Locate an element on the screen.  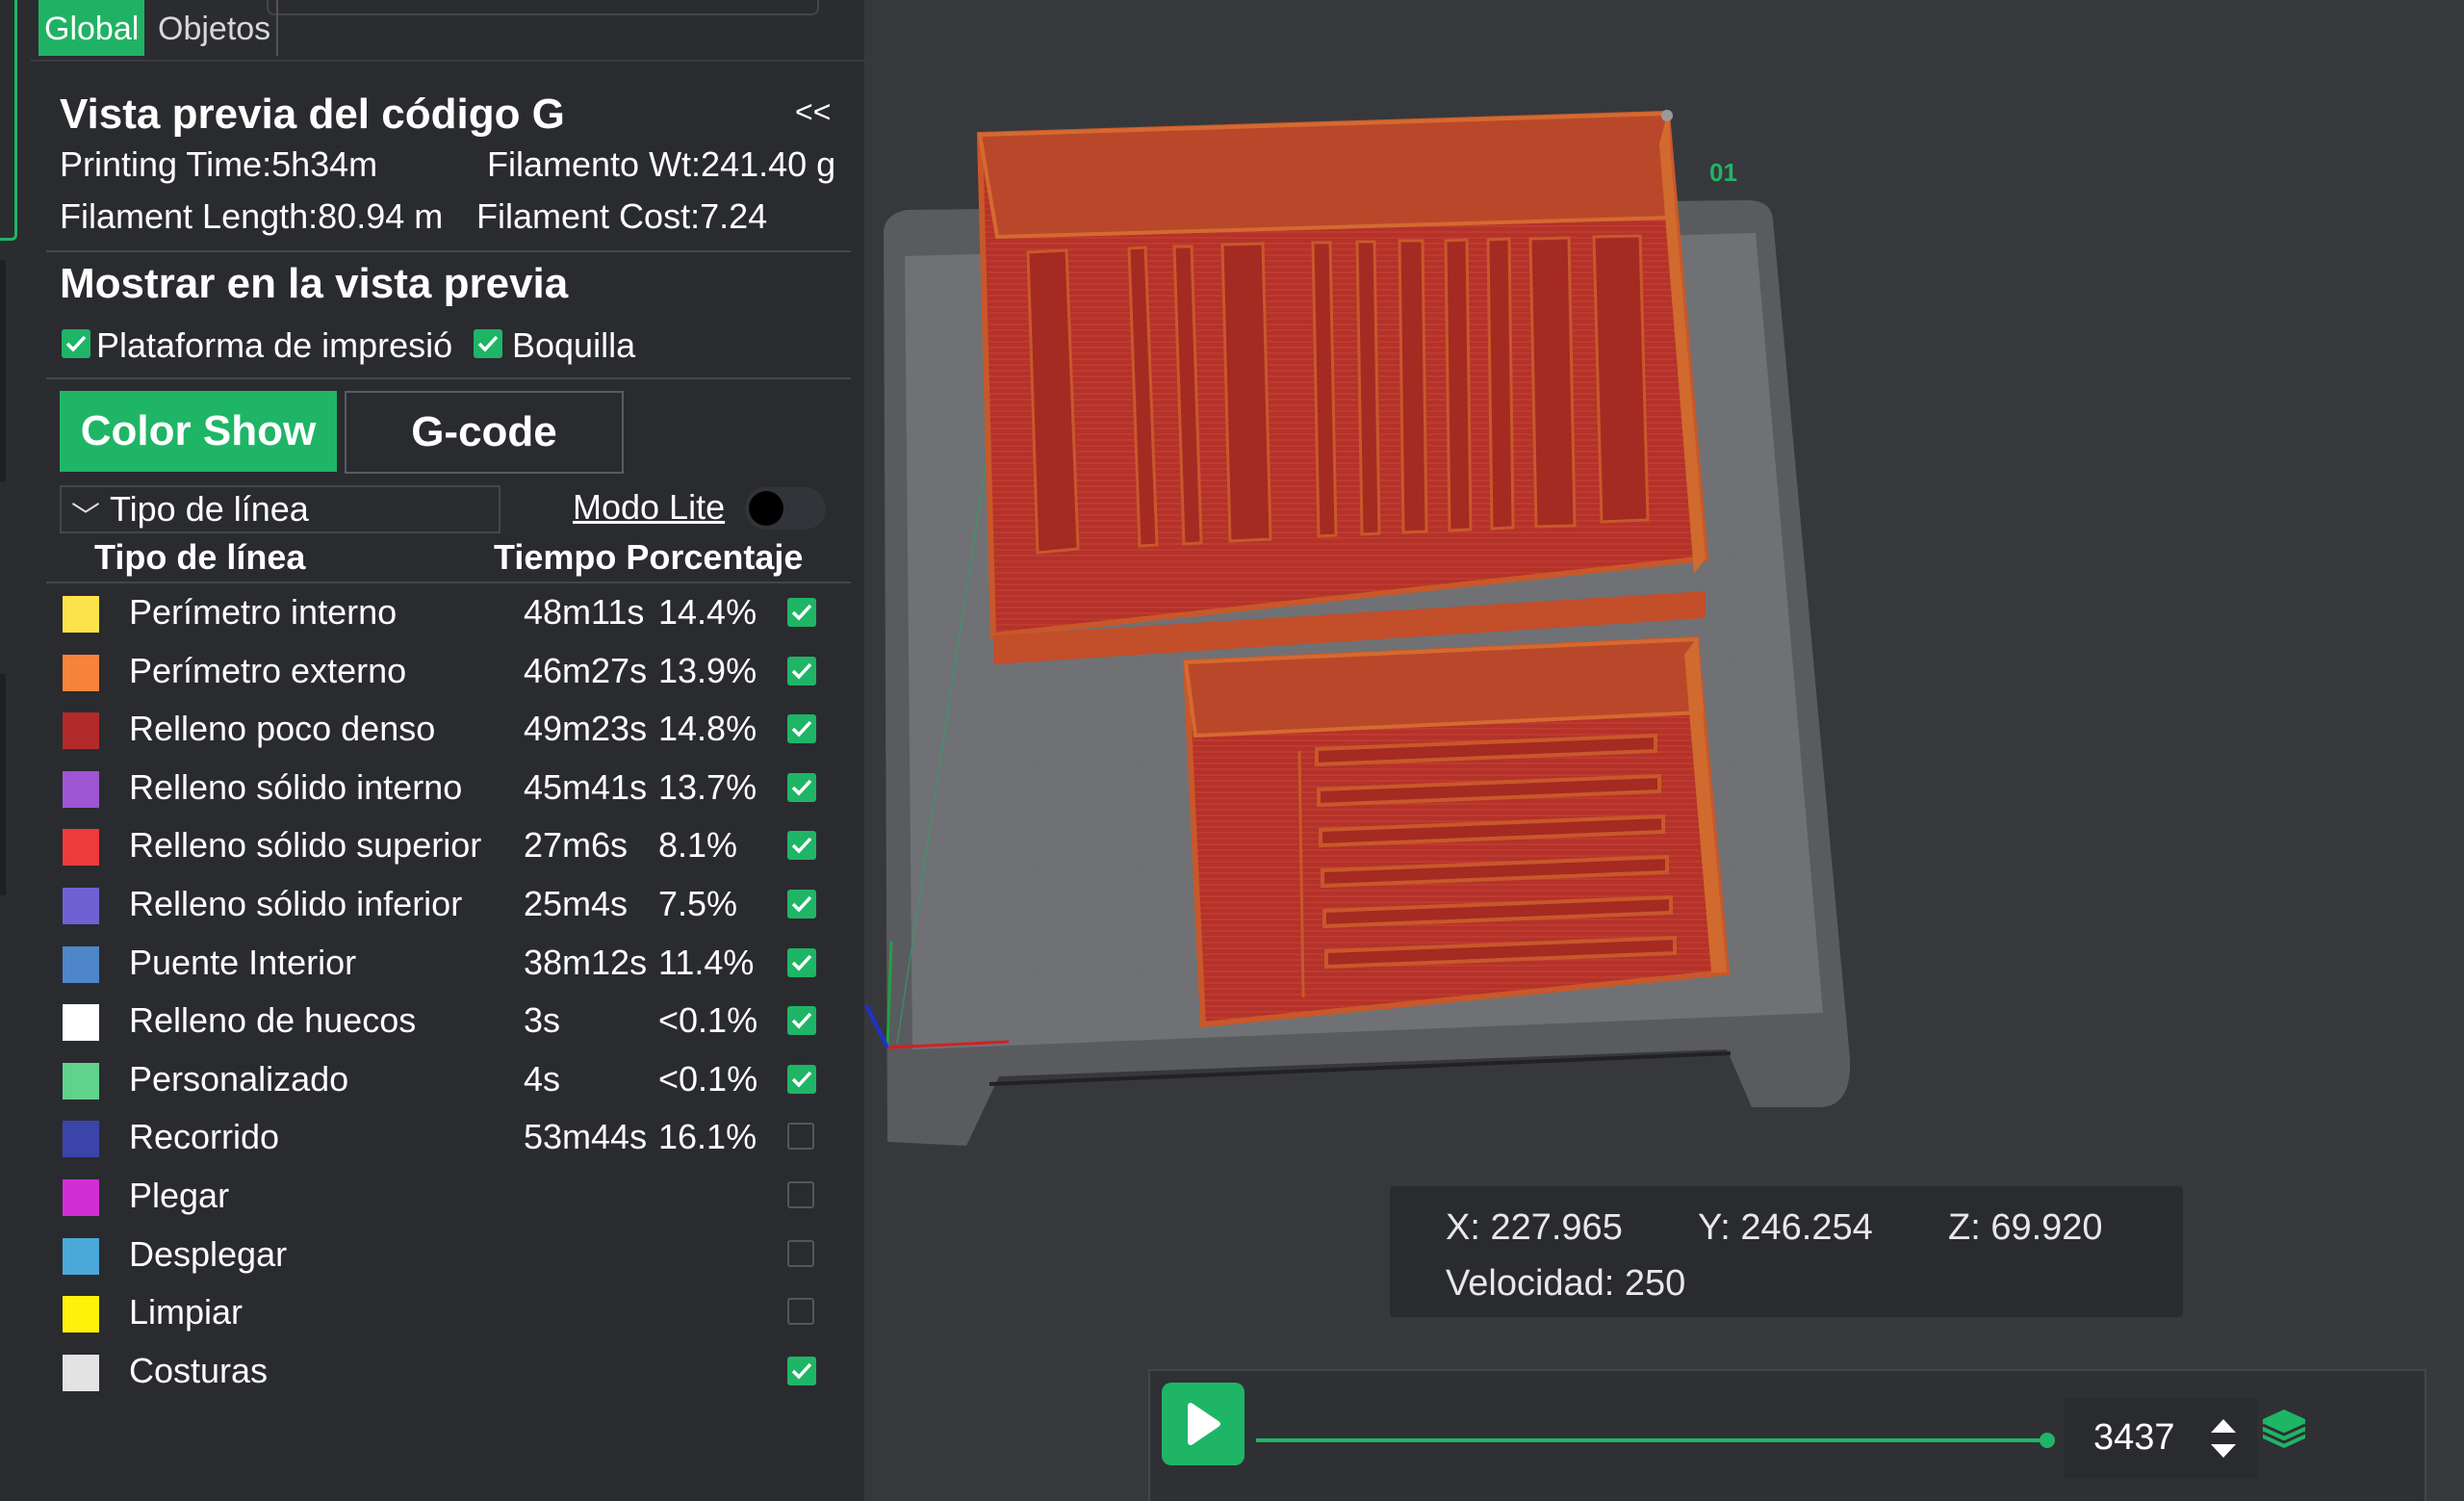
tab-objects: Objetos is located at coordinates (215, 28).